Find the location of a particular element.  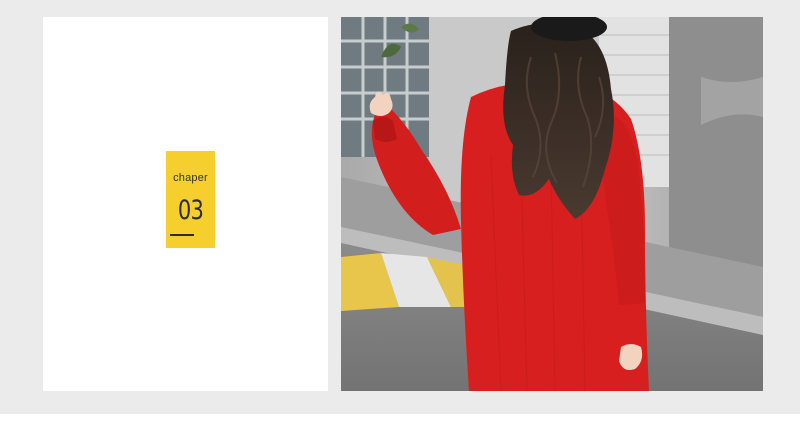

chapter-label: chaper is located at coordinates (190, 178).